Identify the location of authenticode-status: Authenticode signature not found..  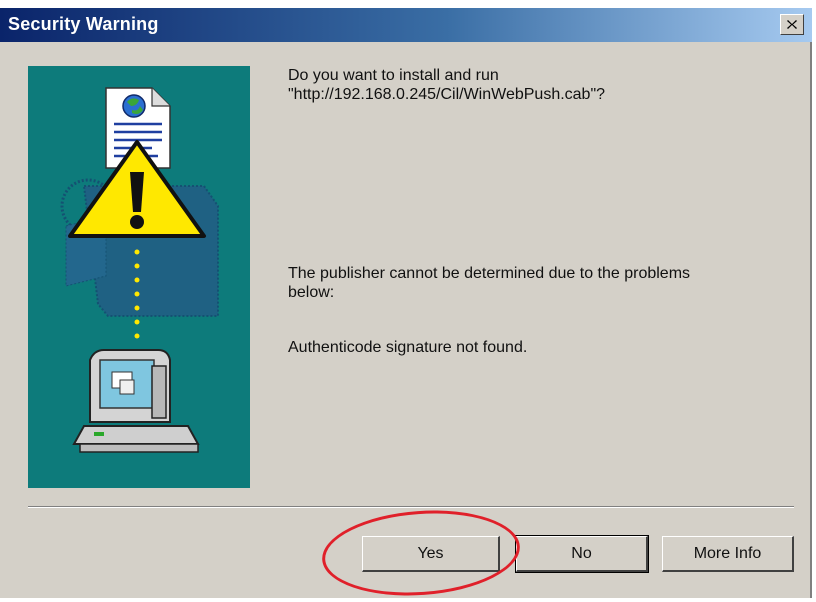
(408, 347).